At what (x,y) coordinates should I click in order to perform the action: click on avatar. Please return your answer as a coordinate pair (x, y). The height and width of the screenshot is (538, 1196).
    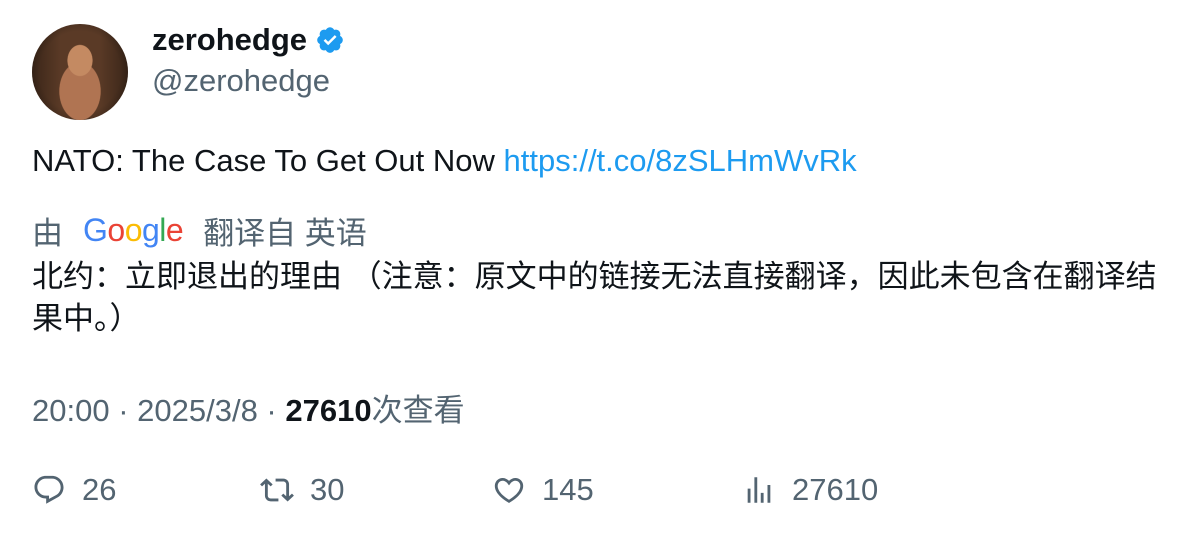
    Looking at the image, I should click on (80, 72).